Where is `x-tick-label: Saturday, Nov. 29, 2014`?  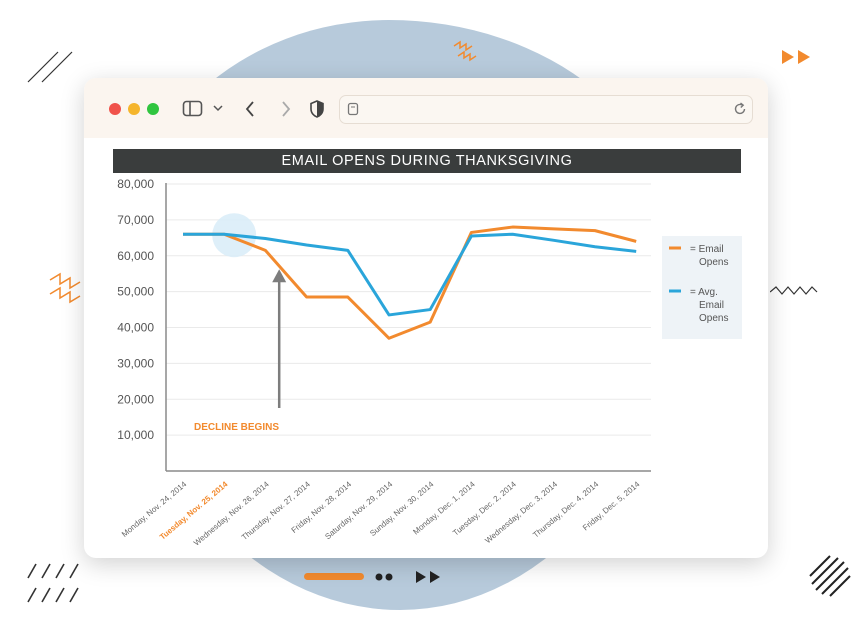
x-tick-label: Saturday, Nov. 29, 2014 is located at coordinates (358, 510).